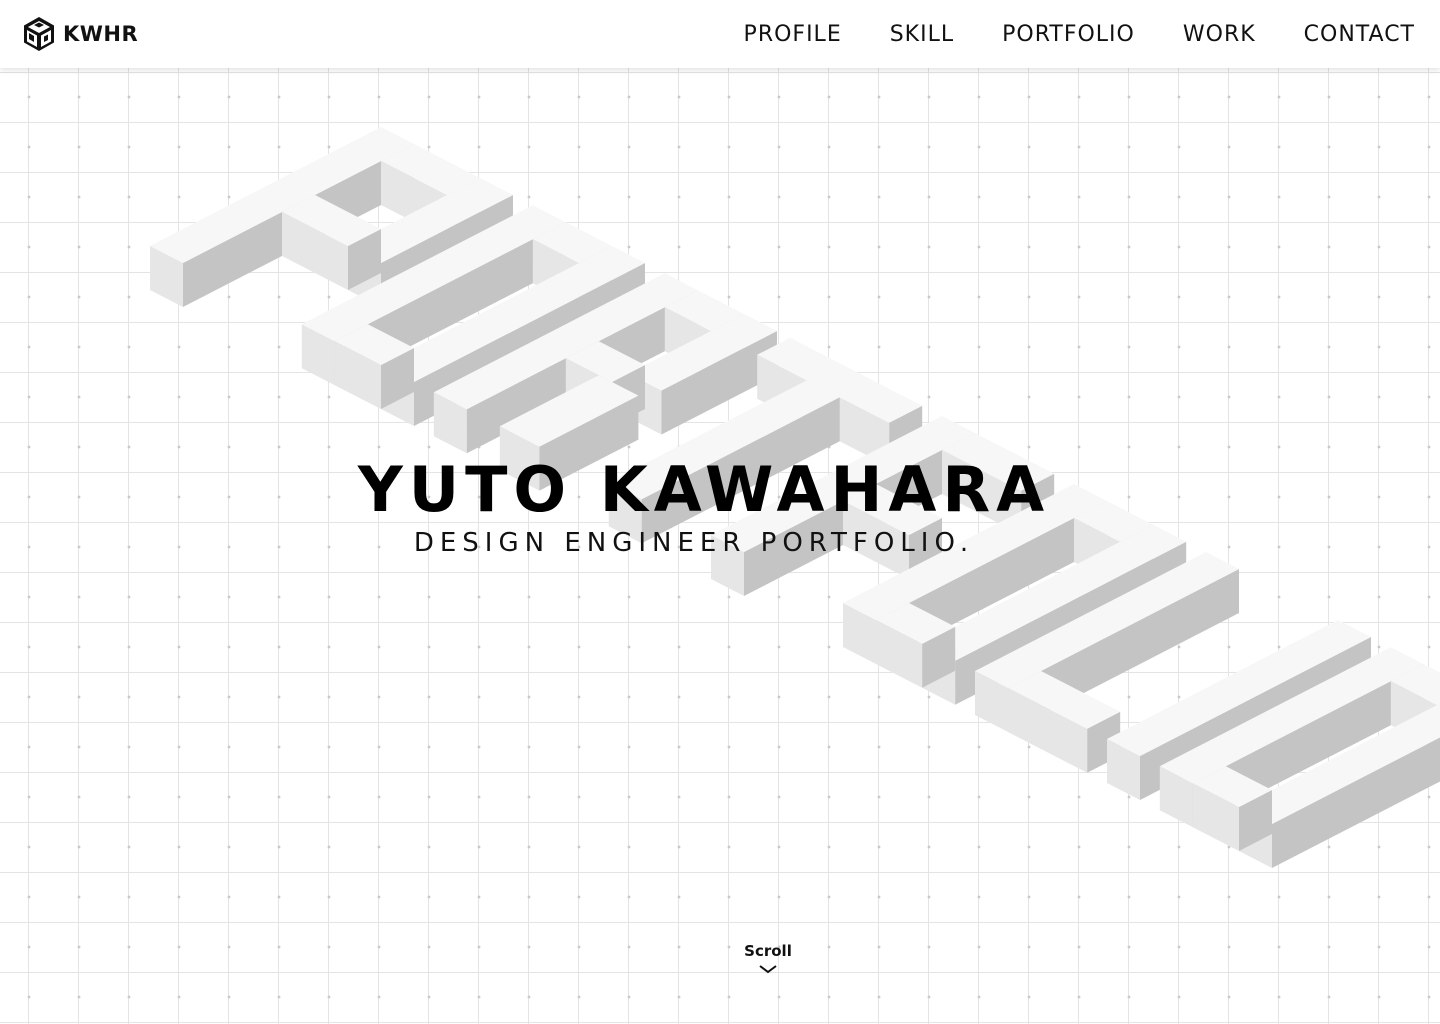 This screenshot has width=1440, height=1024. What do you see at coordinates (1068, 34) in the screenshot?
I see `nav-item-portfolio: PORTFOLIO` at bounding box center [1068, 34].